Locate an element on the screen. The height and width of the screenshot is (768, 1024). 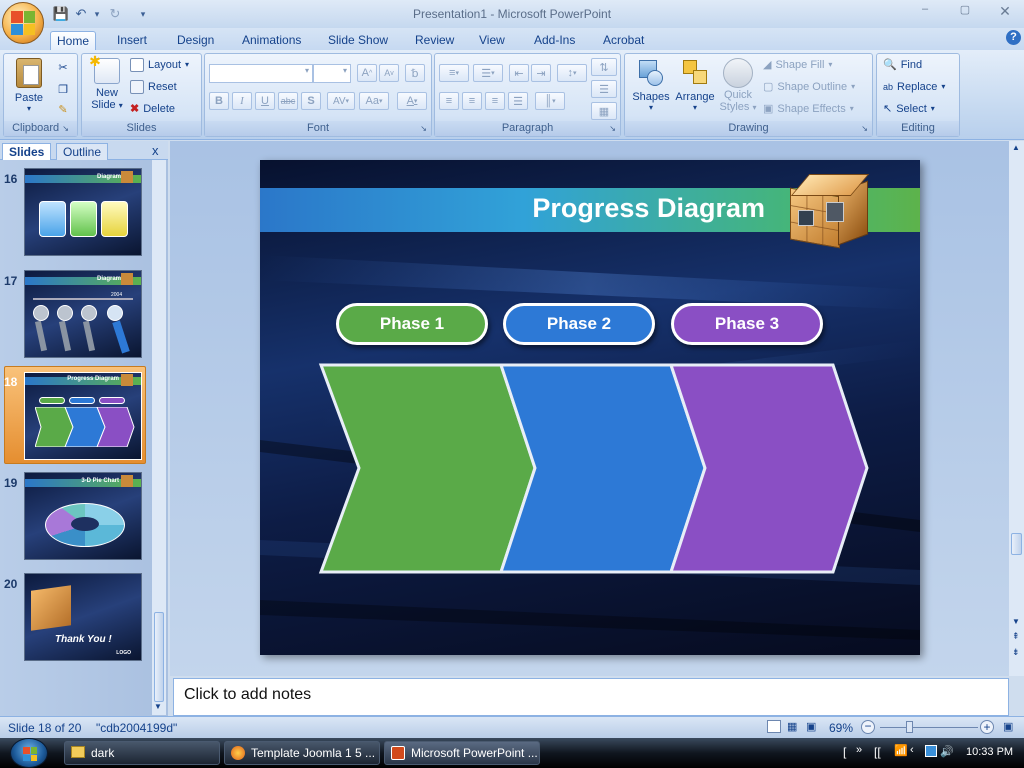
decrease-indent-icon: ⇤ is located at coordinates (519, 73).